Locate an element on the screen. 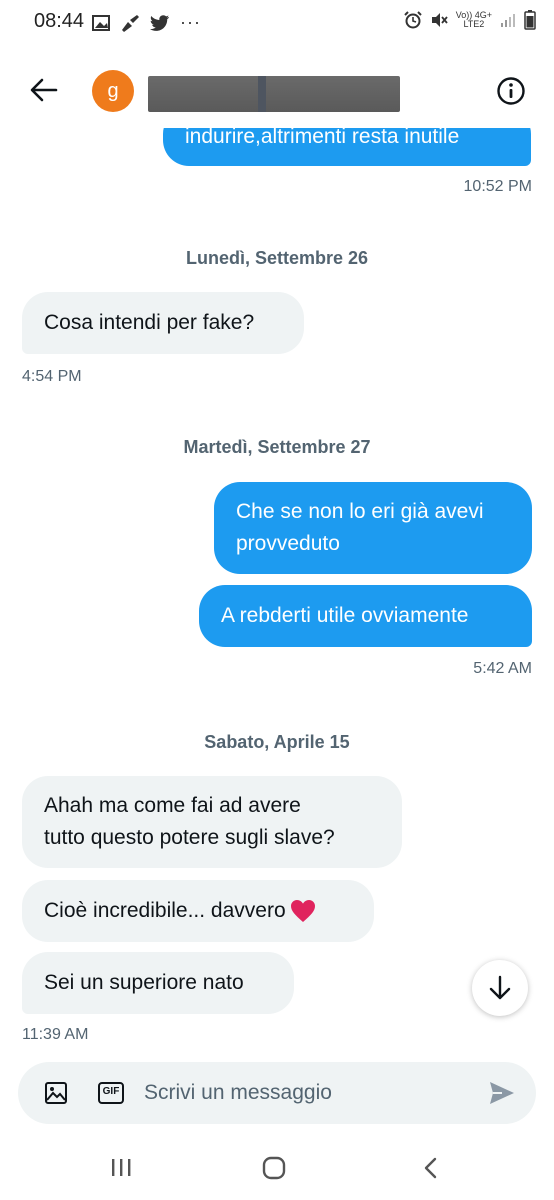 This screenshot has height=1200, width=554. message-composer: GIF Scrivi un messaggio is located at coordinates (277, 1093).